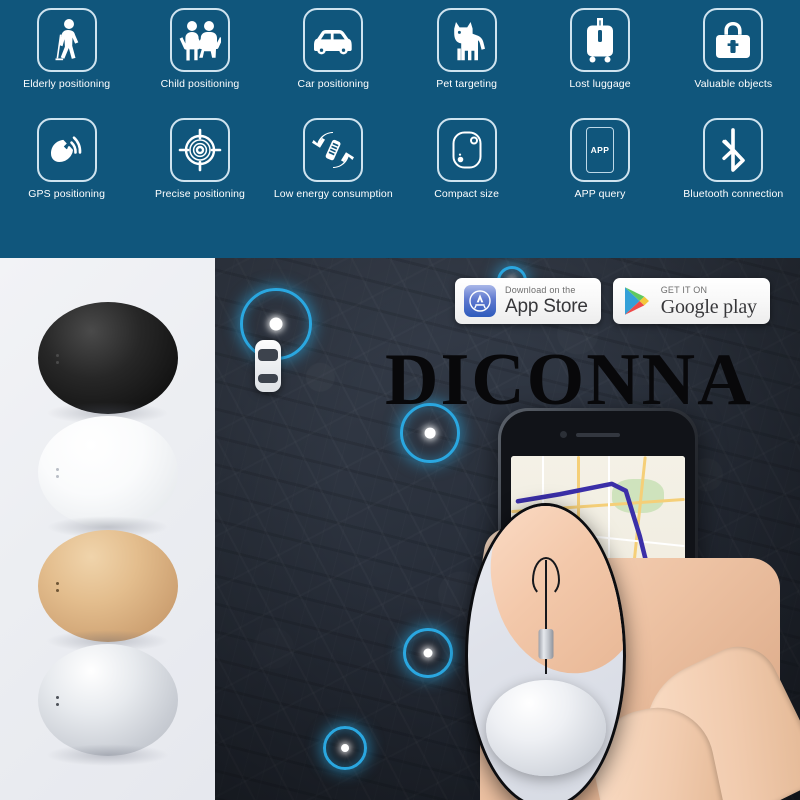 This screenshot has height=800, width=800. What do you see at coordinates (199, 150) in the screenshot?
I see `crosshair-target-icon` at bounding box center [199, 150].